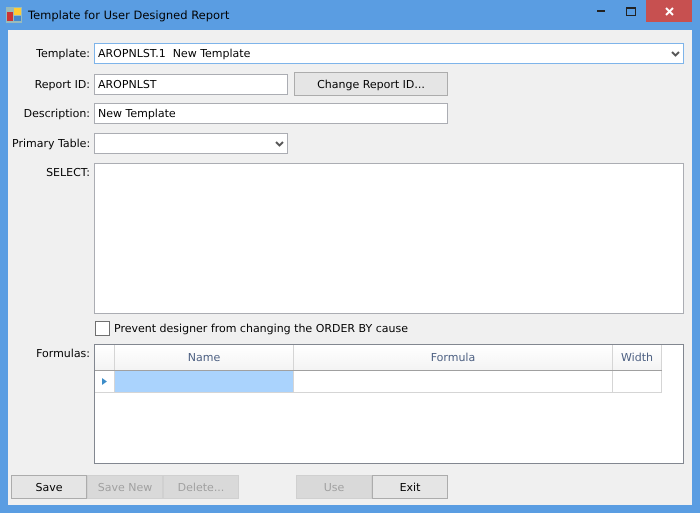  Describe the element at coordinates (204, 357) in the screenshot. I see `column-header: Name` at that location.